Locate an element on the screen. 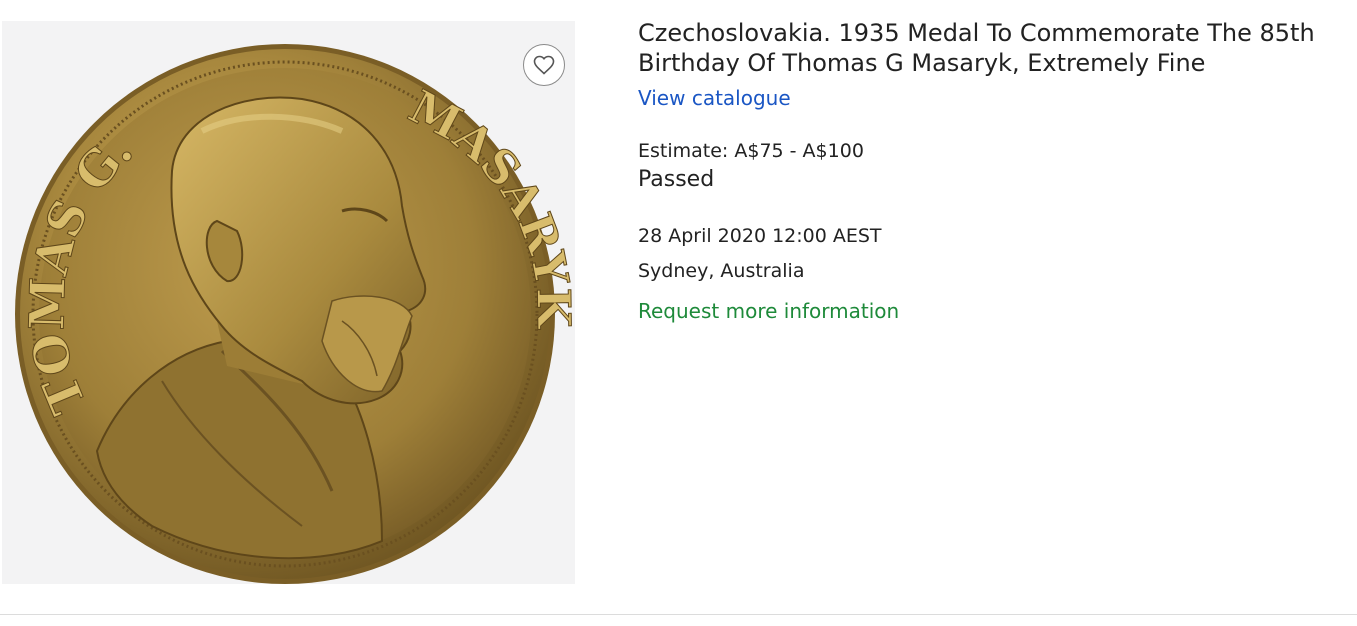 The width and height of the screenshot is (1357, 626). request-info-link: Request more information is located at coordinates (768, 311).